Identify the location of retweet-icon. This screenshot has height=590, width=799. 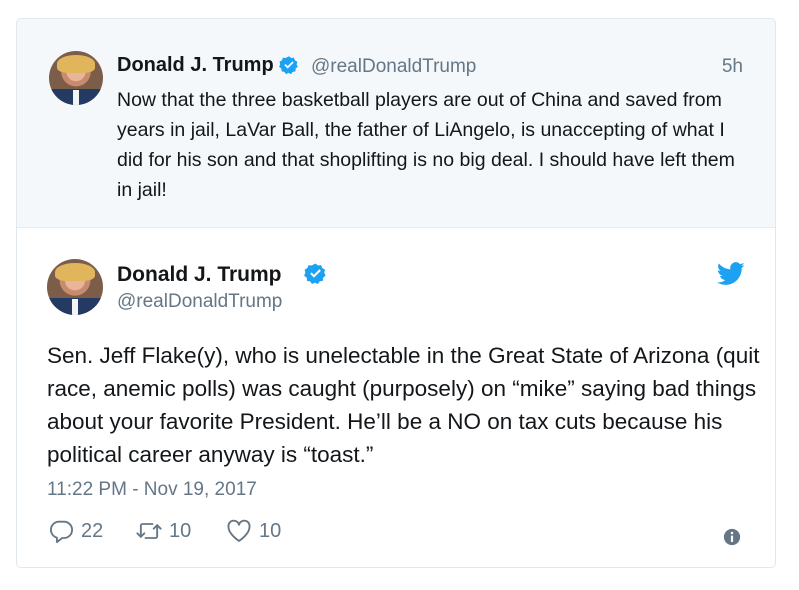
(149, 531).